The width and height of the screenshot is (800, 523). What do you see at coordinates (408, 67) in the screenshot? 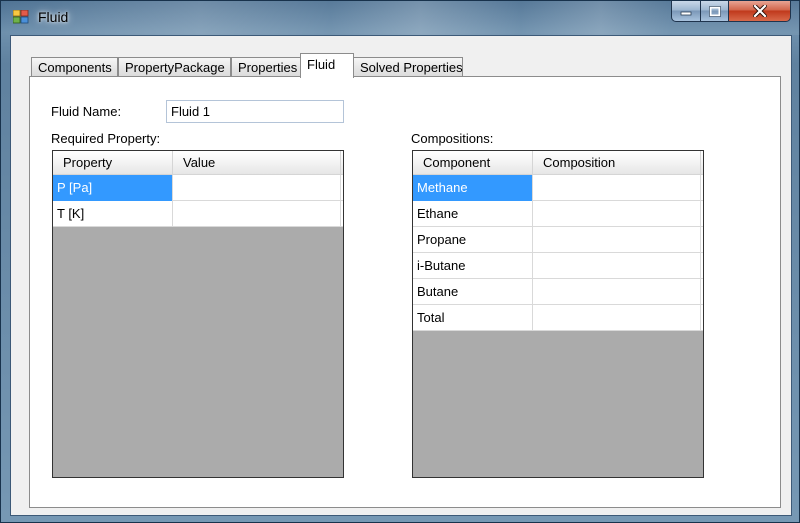
I see `tab-solved-properties: Solved Properties` at bounding box center [408, 67].